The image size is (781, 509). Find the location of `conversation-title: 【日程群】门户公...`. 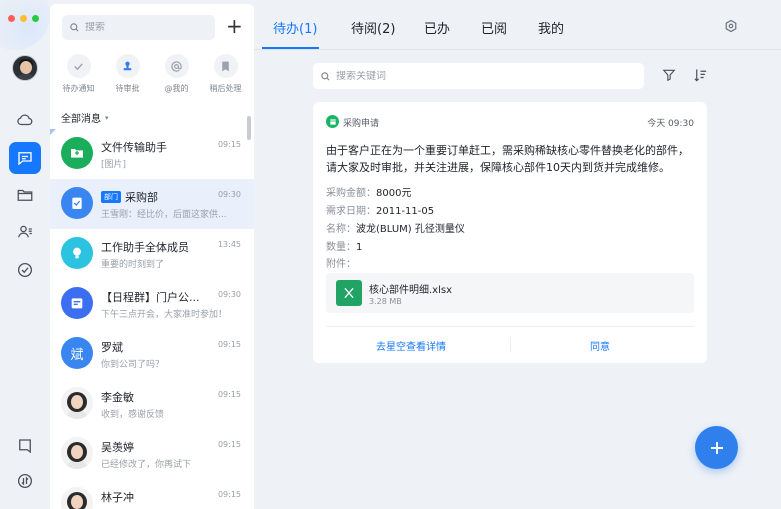

conversation-title: 【日程群】门户公... is located at coordinates (150, 297).